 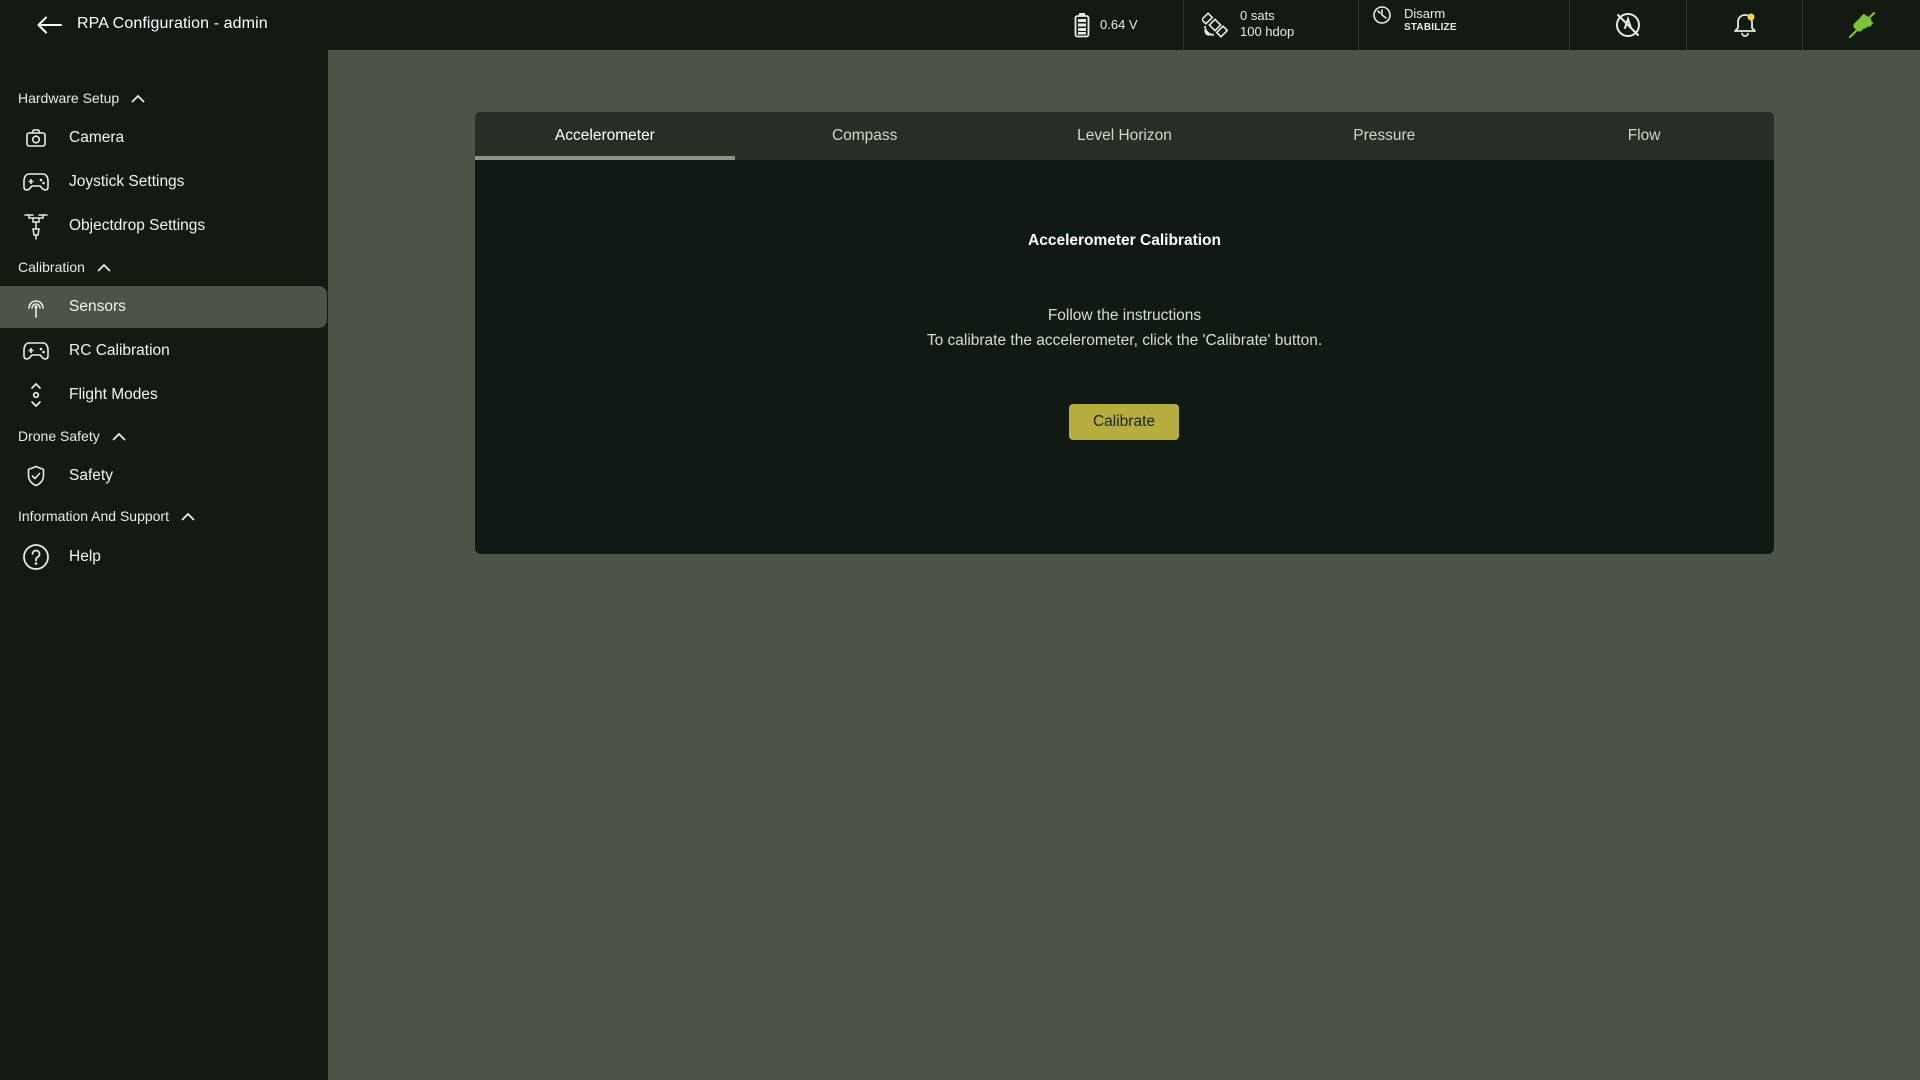 What do you see at coordinates (119, 350) in the screenshot?
I see `sidebar-item-label: RC Calibration` at bounding box center [119, 350].